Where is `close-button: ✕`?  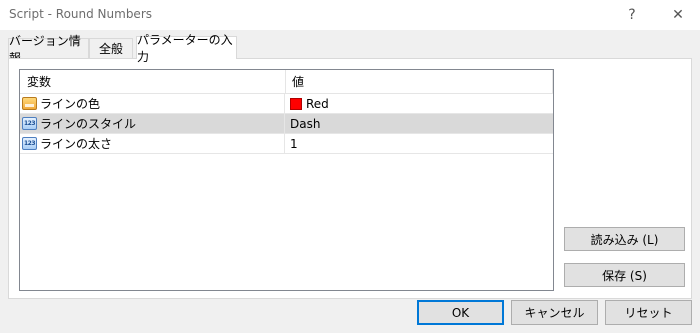
close-button: ✕ is located at coordinates (678, 15).